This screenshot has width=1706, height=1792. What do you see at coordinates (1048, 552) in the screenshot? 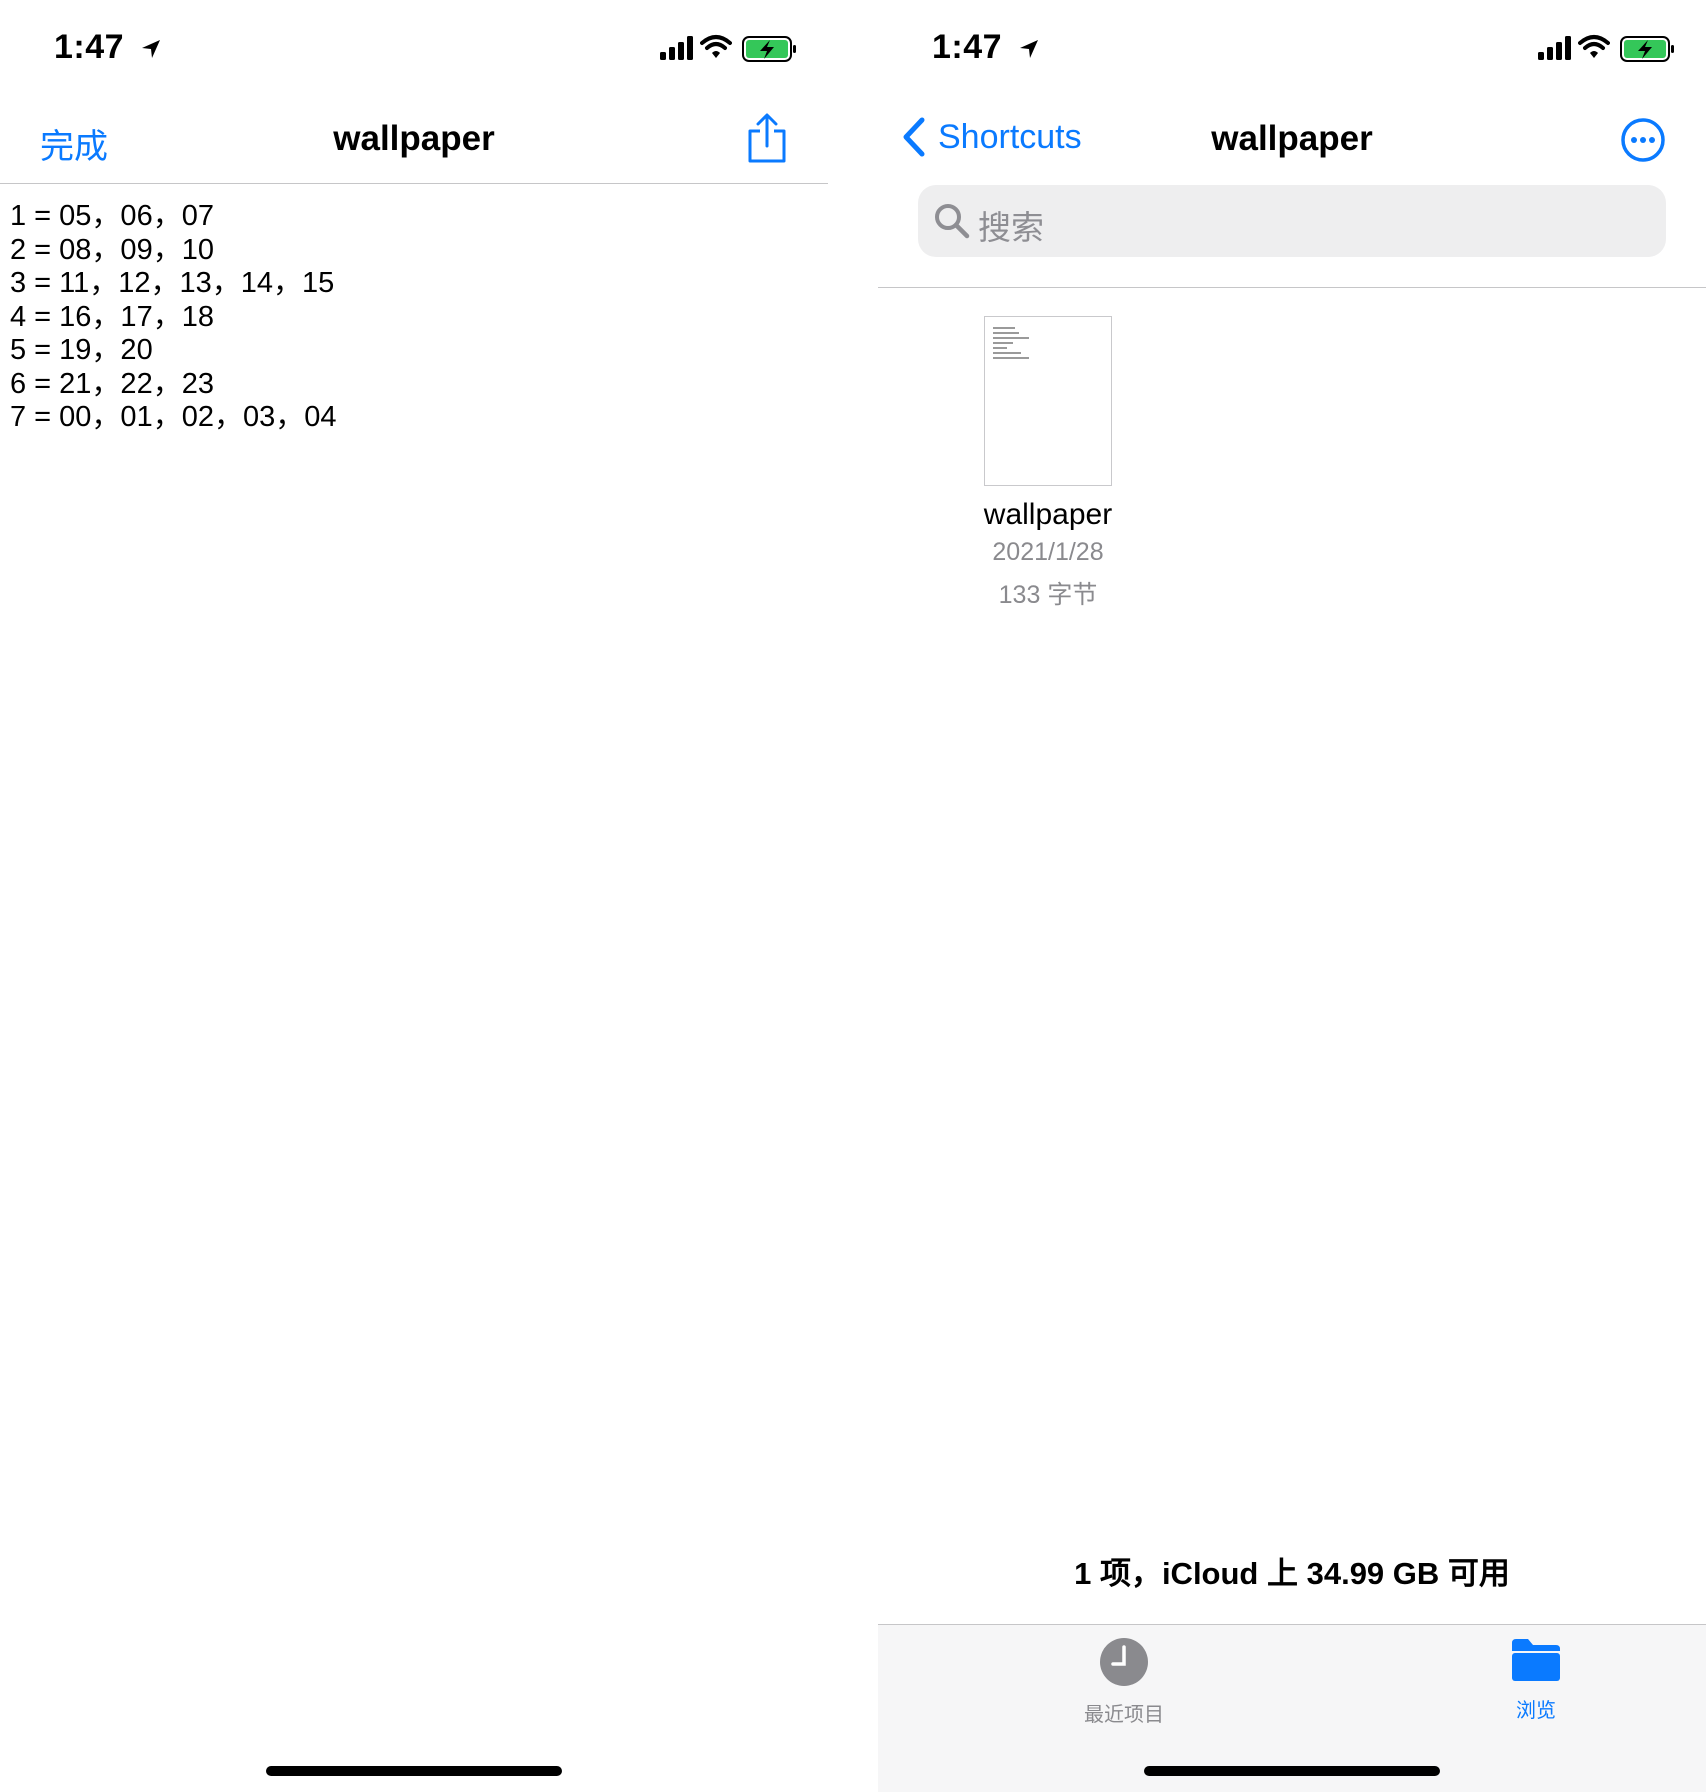
I see `file-date: 2021/1/28` at bounding box center [1048, 552].